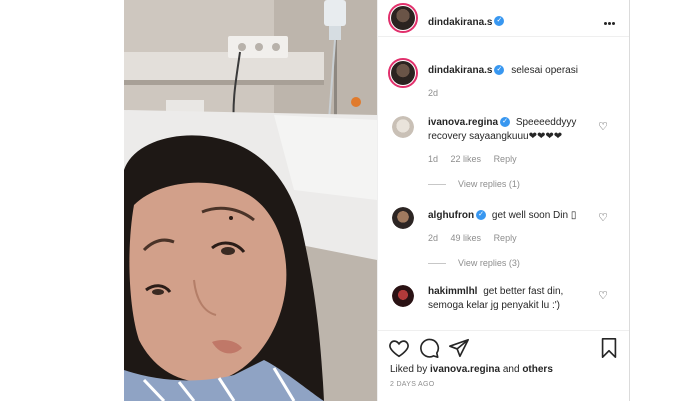  What do you see at coordinates (466, 159) in the screenshot?
I see `comment-likes: 22 likes` at bounding box center [466, 159].